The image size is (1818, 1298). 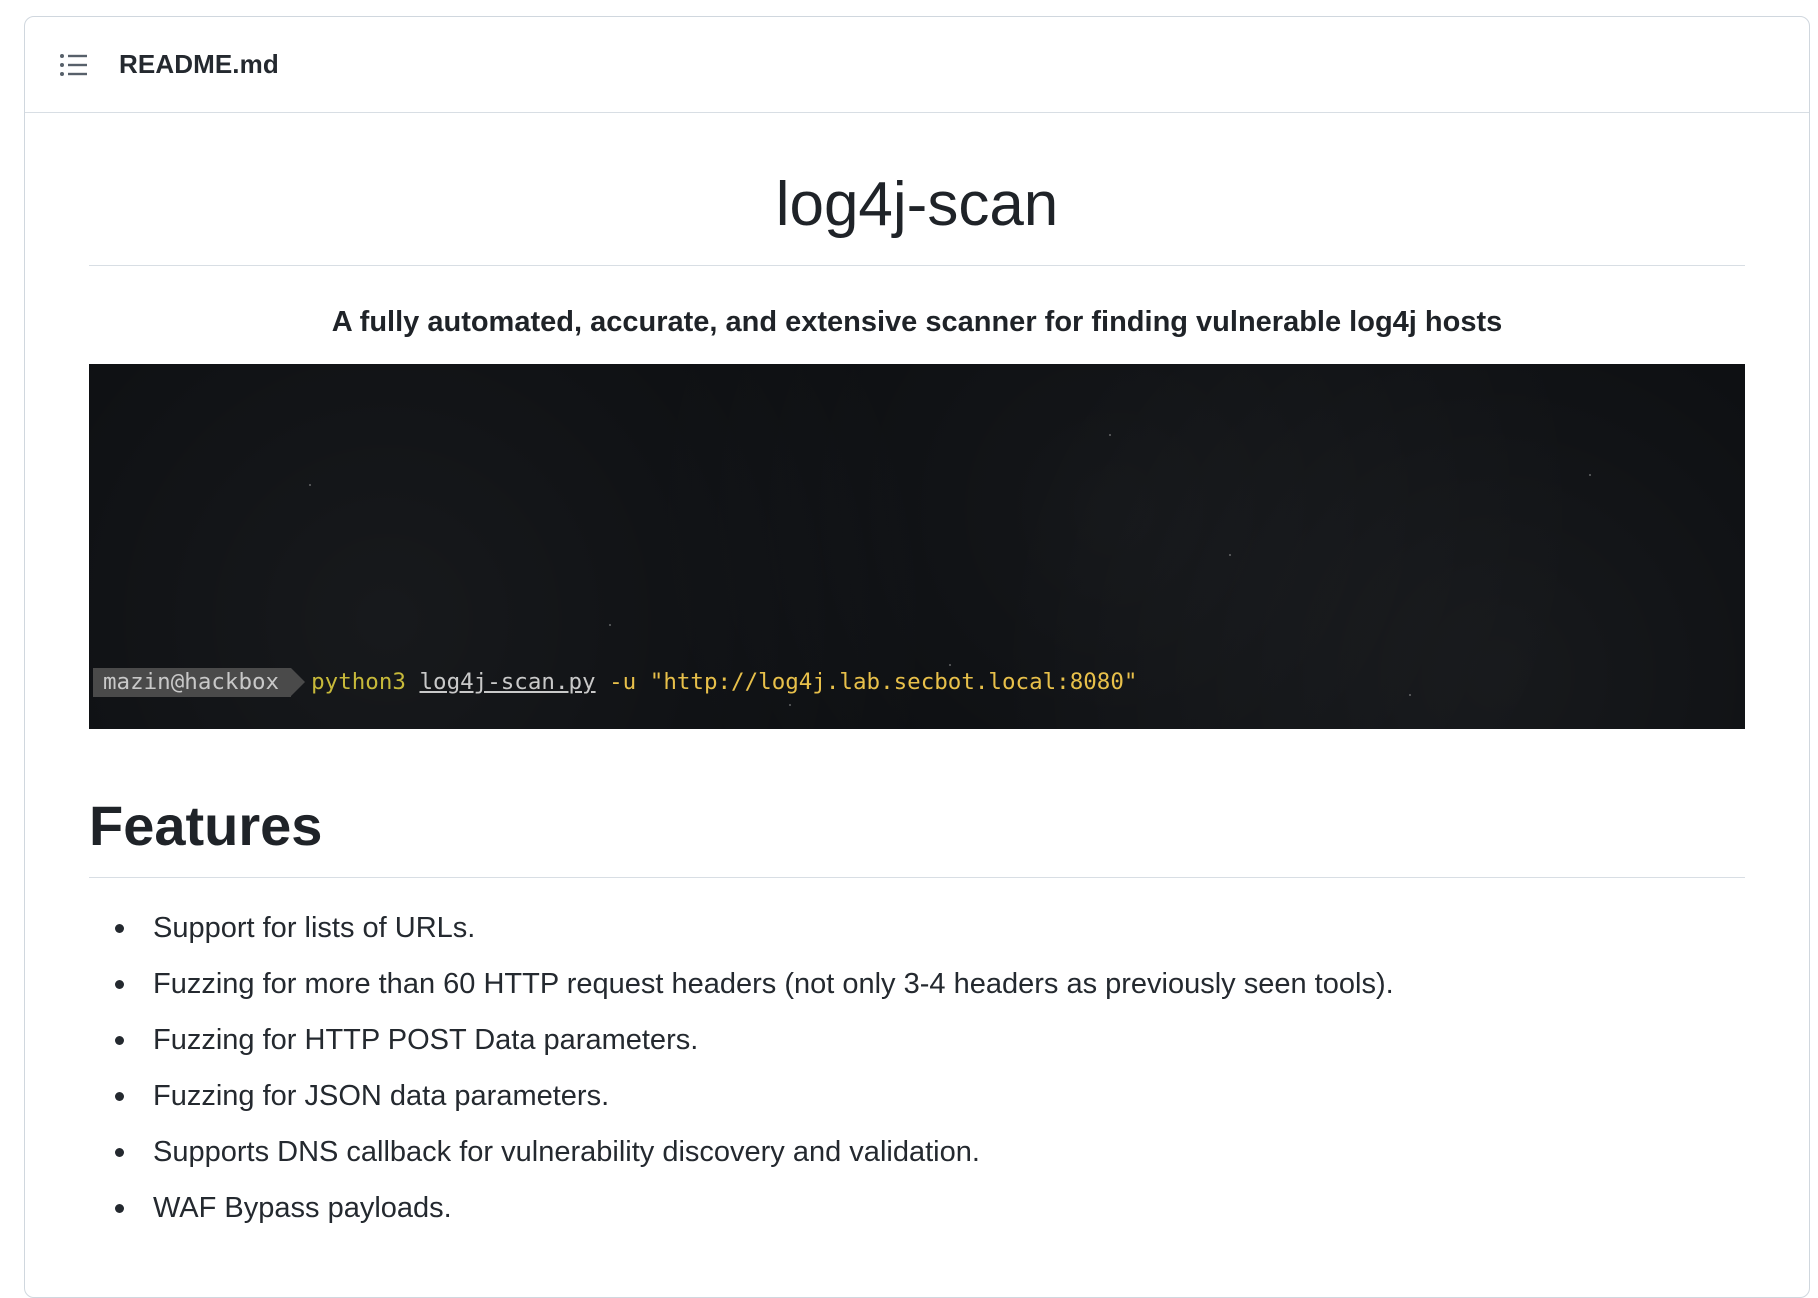 I want to click on list-item: Fuzzing for JSON data parameters., so click(x=930, y=1096).